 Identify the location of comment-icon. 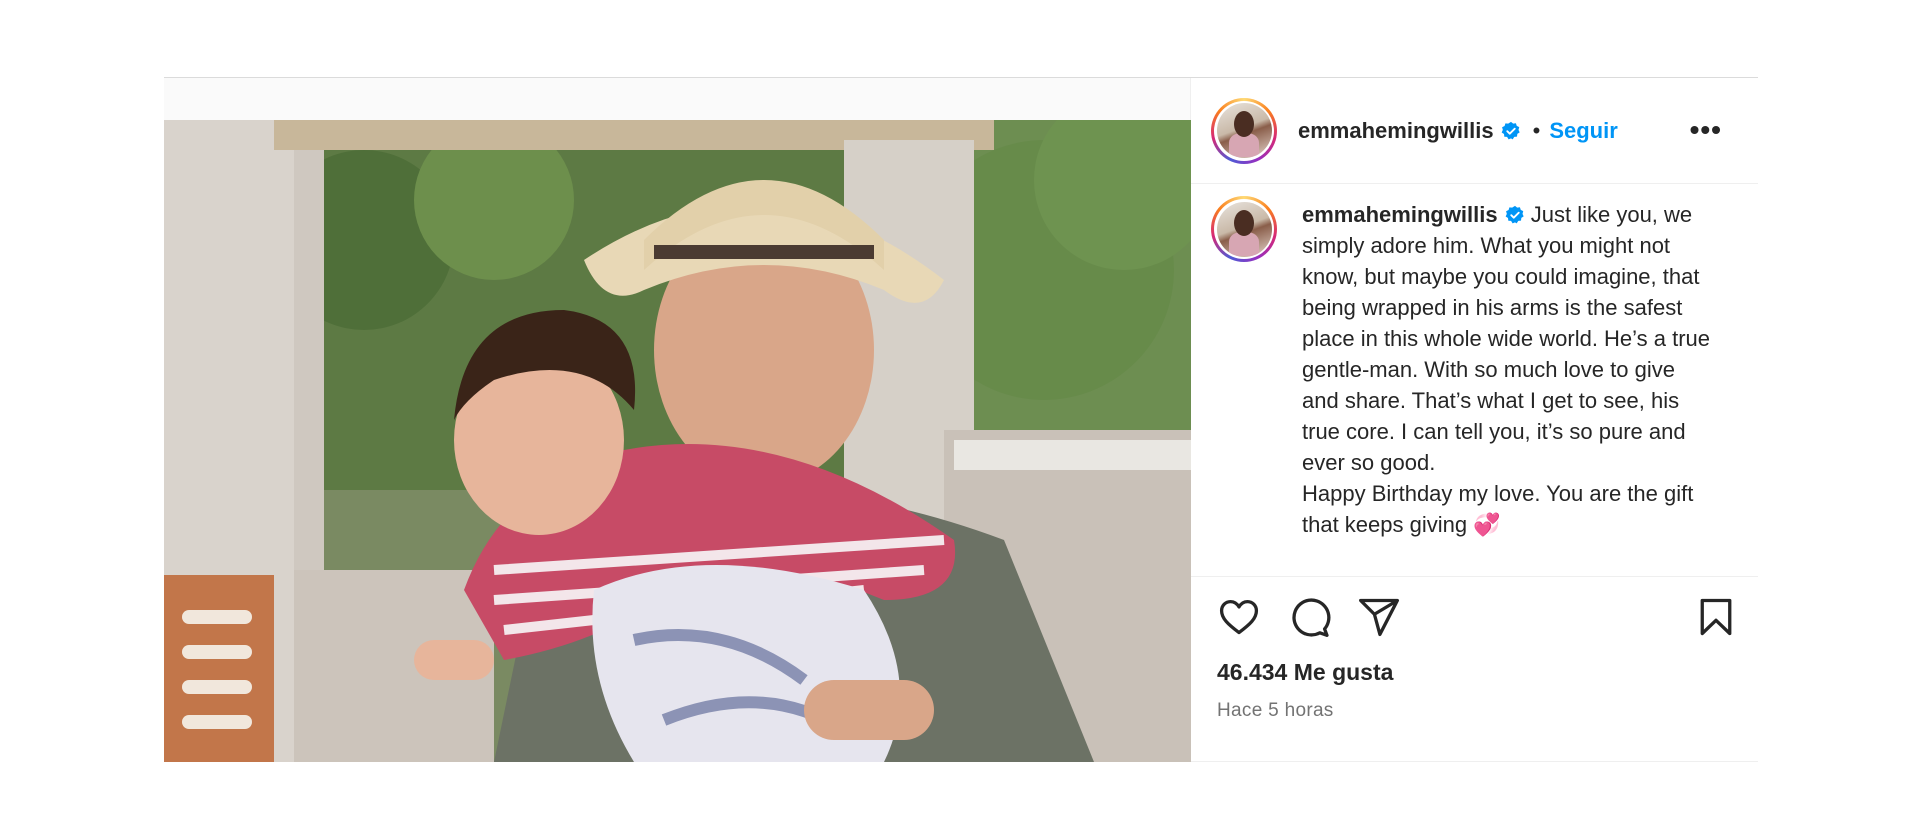
(1309, 617).